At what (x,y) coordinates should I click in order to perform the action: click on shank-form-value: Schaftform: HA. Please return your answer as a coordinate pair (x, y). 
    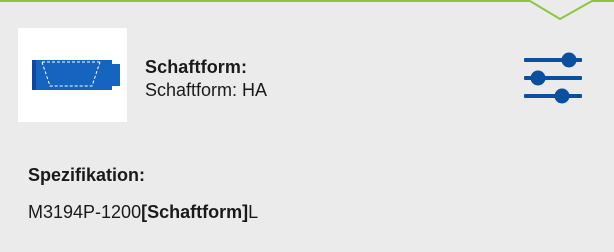
    Looking at the image, I should click on (206, 90).